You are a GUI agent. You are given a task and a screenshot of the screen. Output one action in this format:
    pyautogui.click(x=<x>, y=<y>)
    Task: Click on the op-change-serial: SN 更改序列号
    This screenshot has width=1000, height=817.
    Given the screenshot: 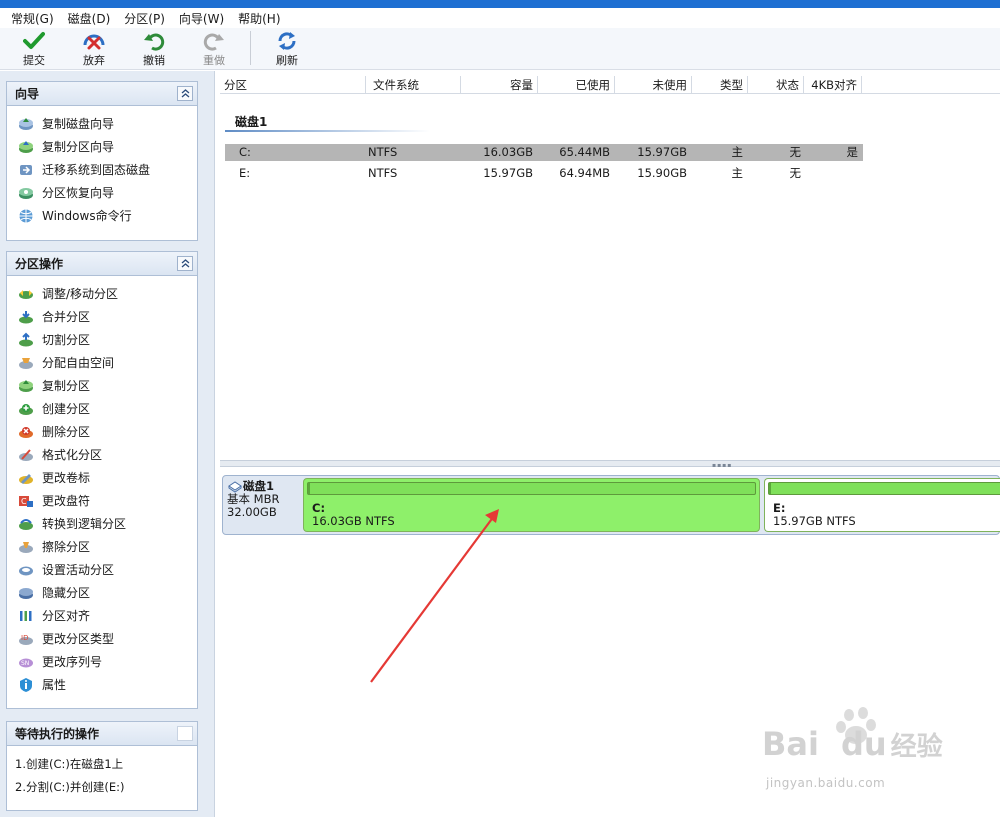 What is the action you would take?
    pyautogui.click(x=102, y=661)
    